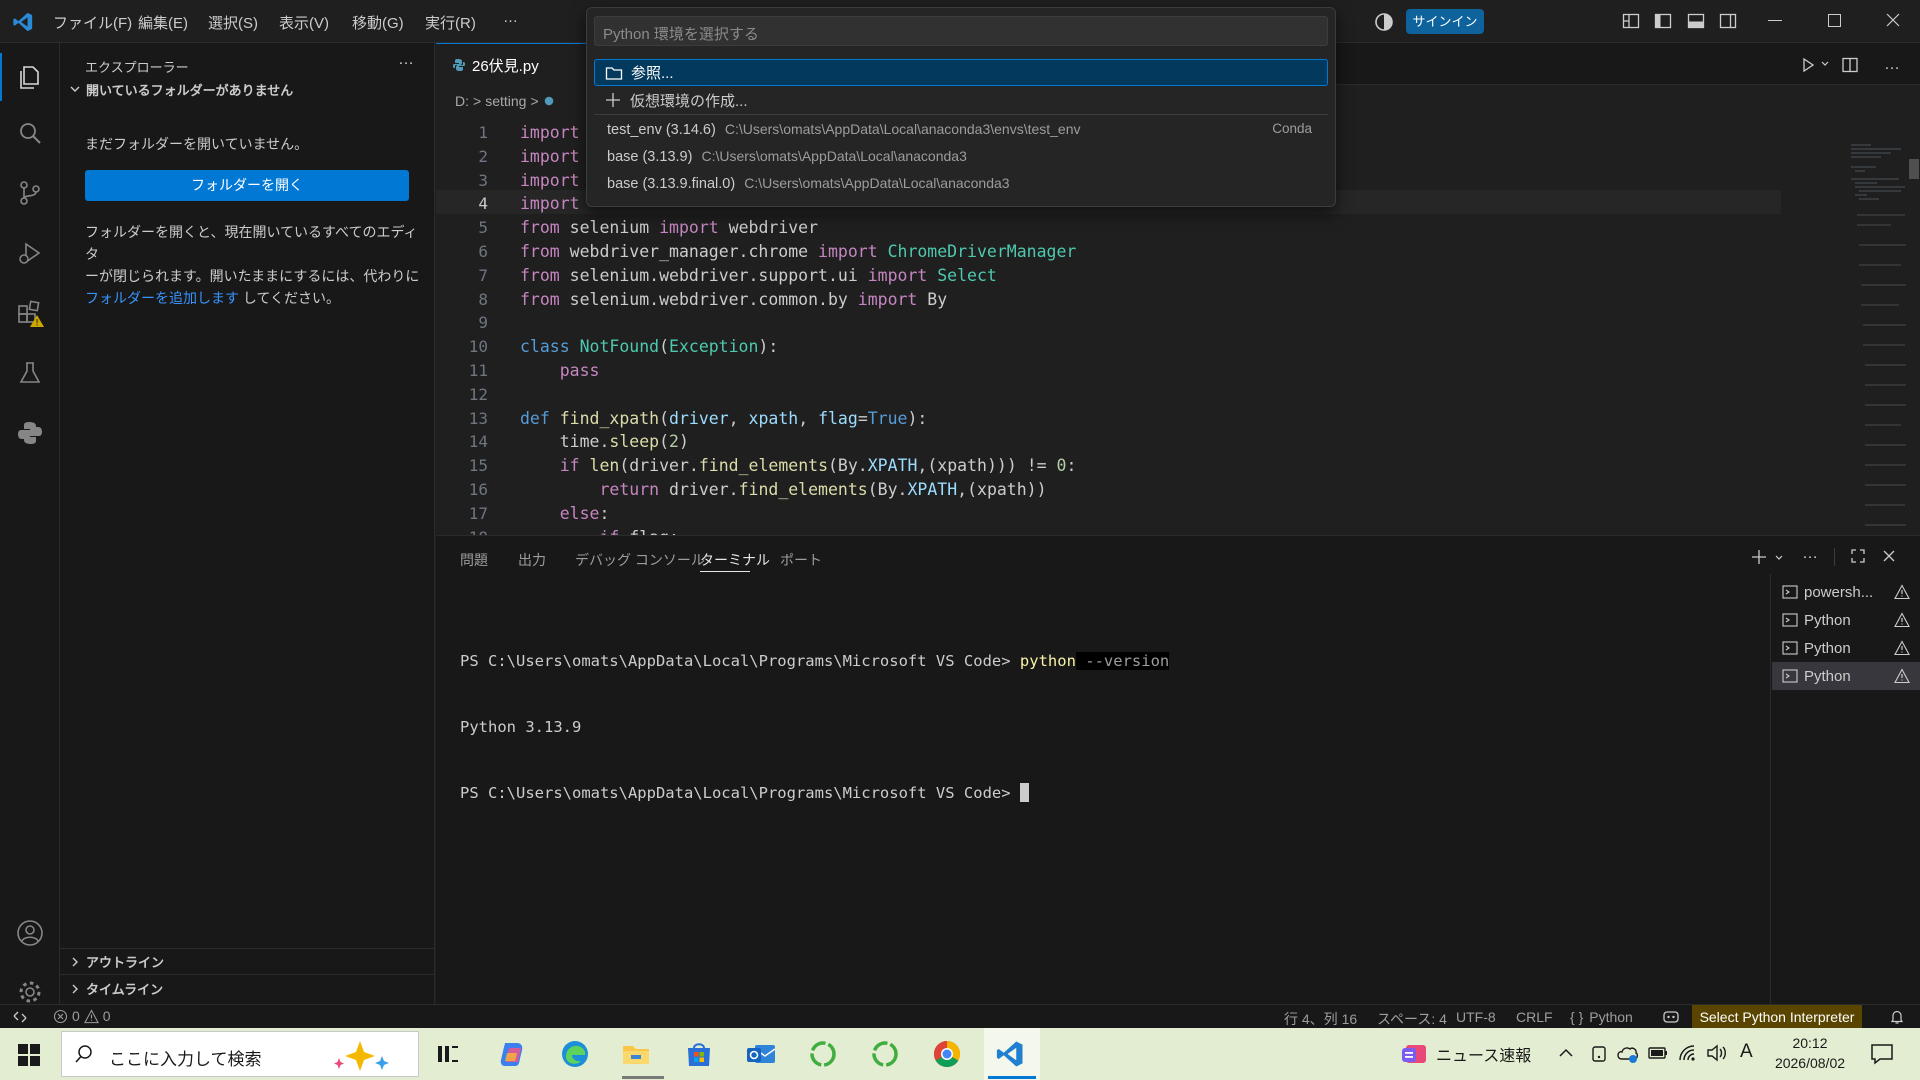  I want to click on new-terminal-plus-icon, so click(1759, 557).